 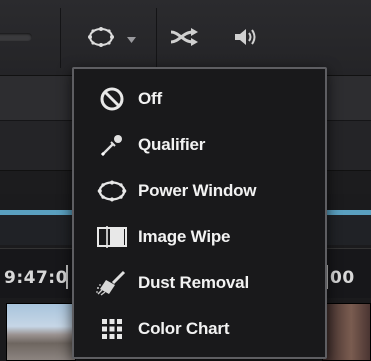 I want to click on menu-item-qualifier: Qualifier, so click(x=199, y=145).